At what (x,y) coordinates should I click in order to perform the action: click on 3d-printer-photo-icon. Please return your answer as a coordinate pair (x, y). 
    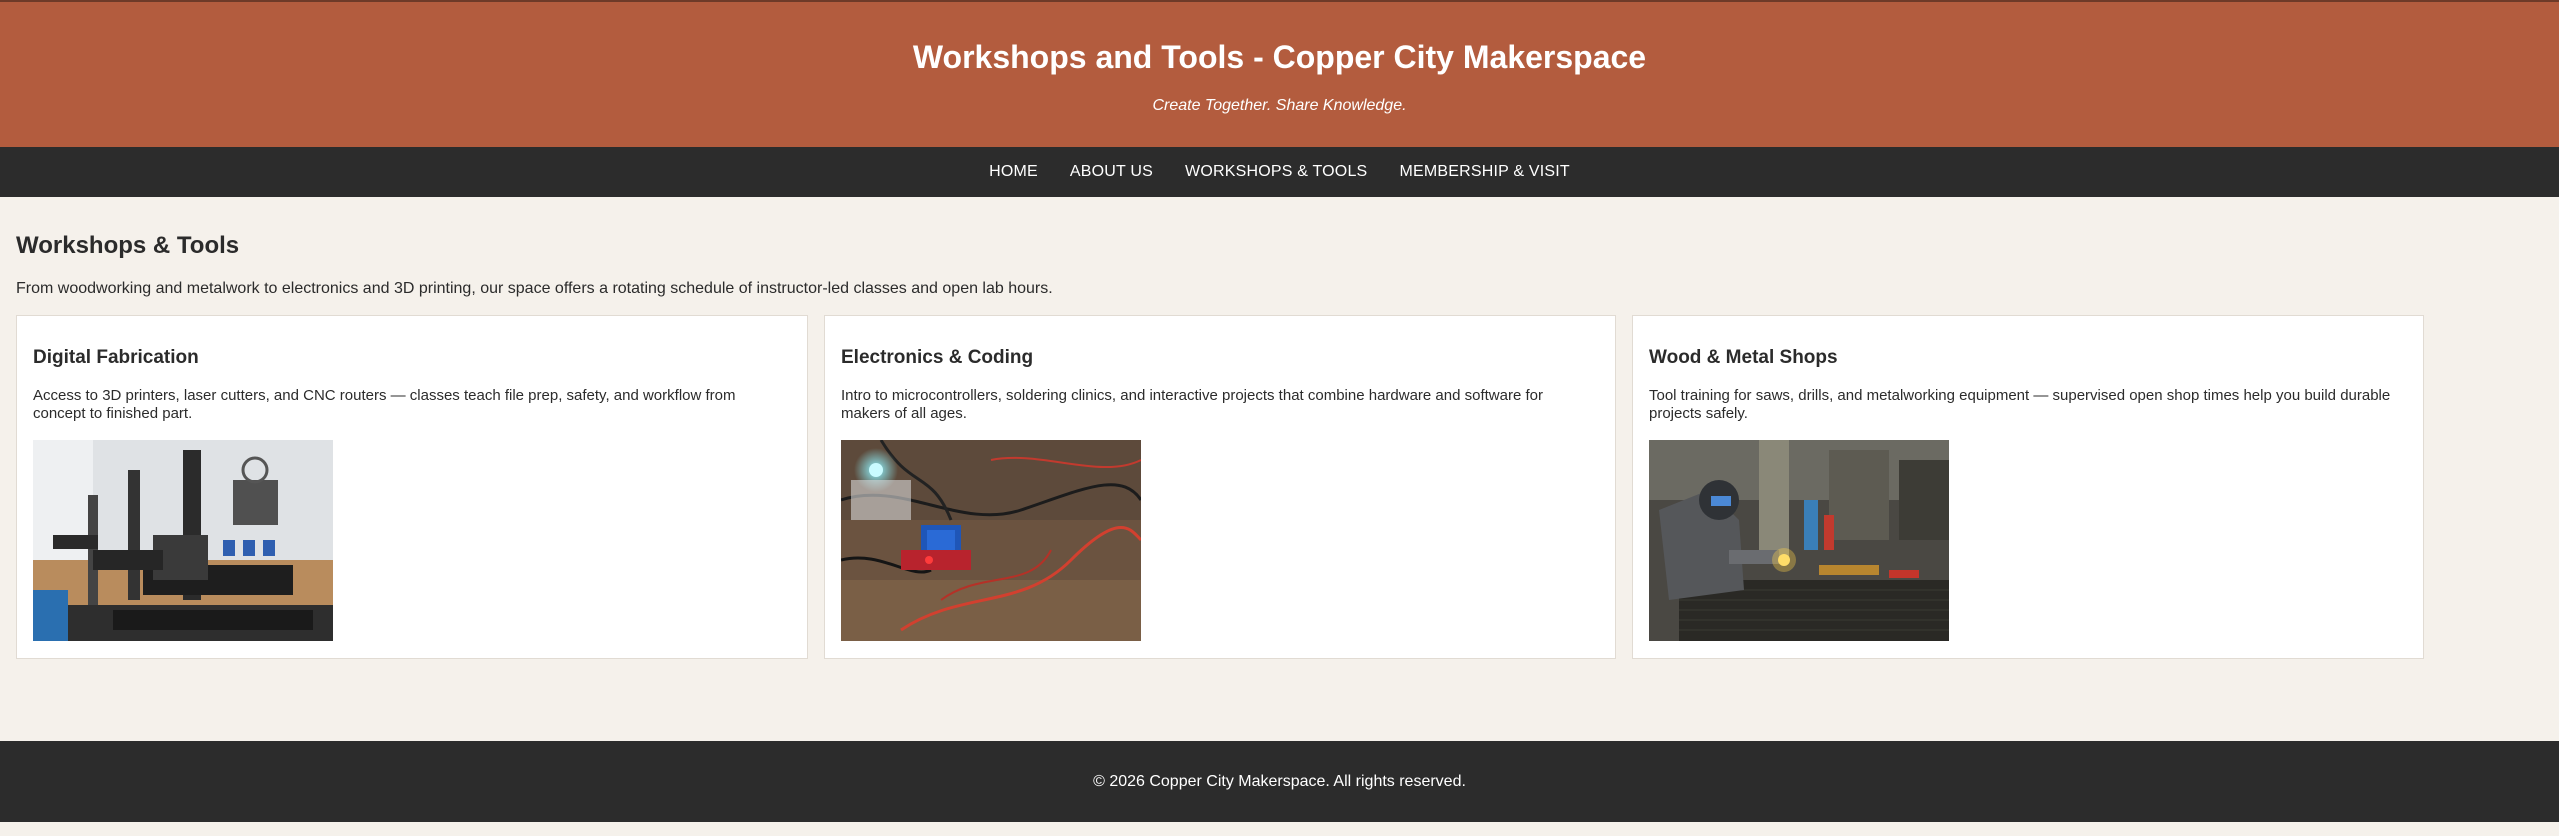
    Looking at the image, I should click on (183, 540).